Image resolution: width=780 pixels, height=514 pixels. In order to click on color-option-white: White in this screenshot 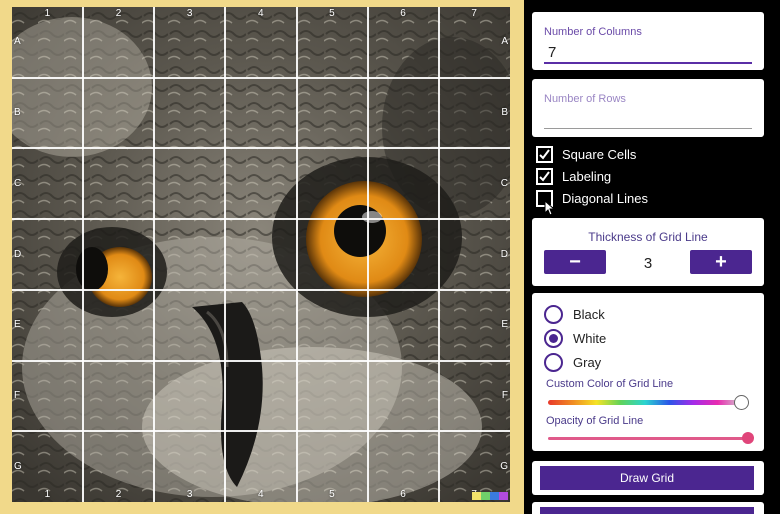, I will do `click(575, 338)`.